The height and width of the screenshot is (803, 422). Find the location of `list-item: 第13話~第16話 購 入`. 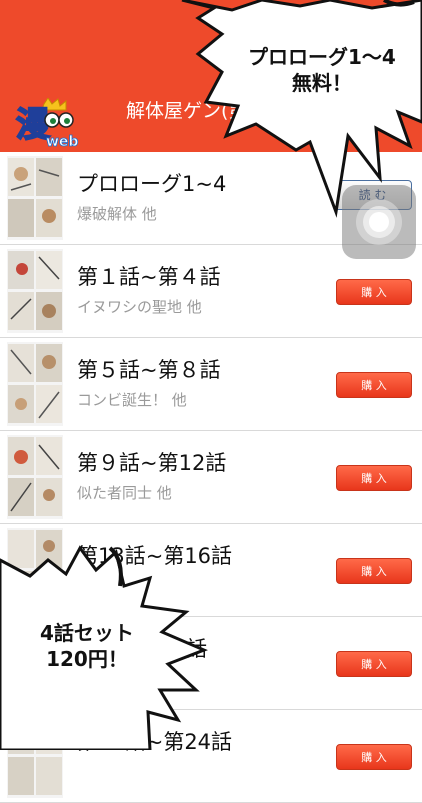

list-item: 第13話~第16話 購 入 is located at coordinates (211, 570).